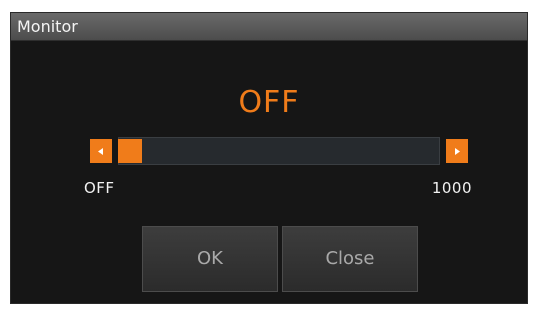  Describe the element at coordinates (451, 188) in the screenshot. I see `slider-max-label: 1000` at that location.